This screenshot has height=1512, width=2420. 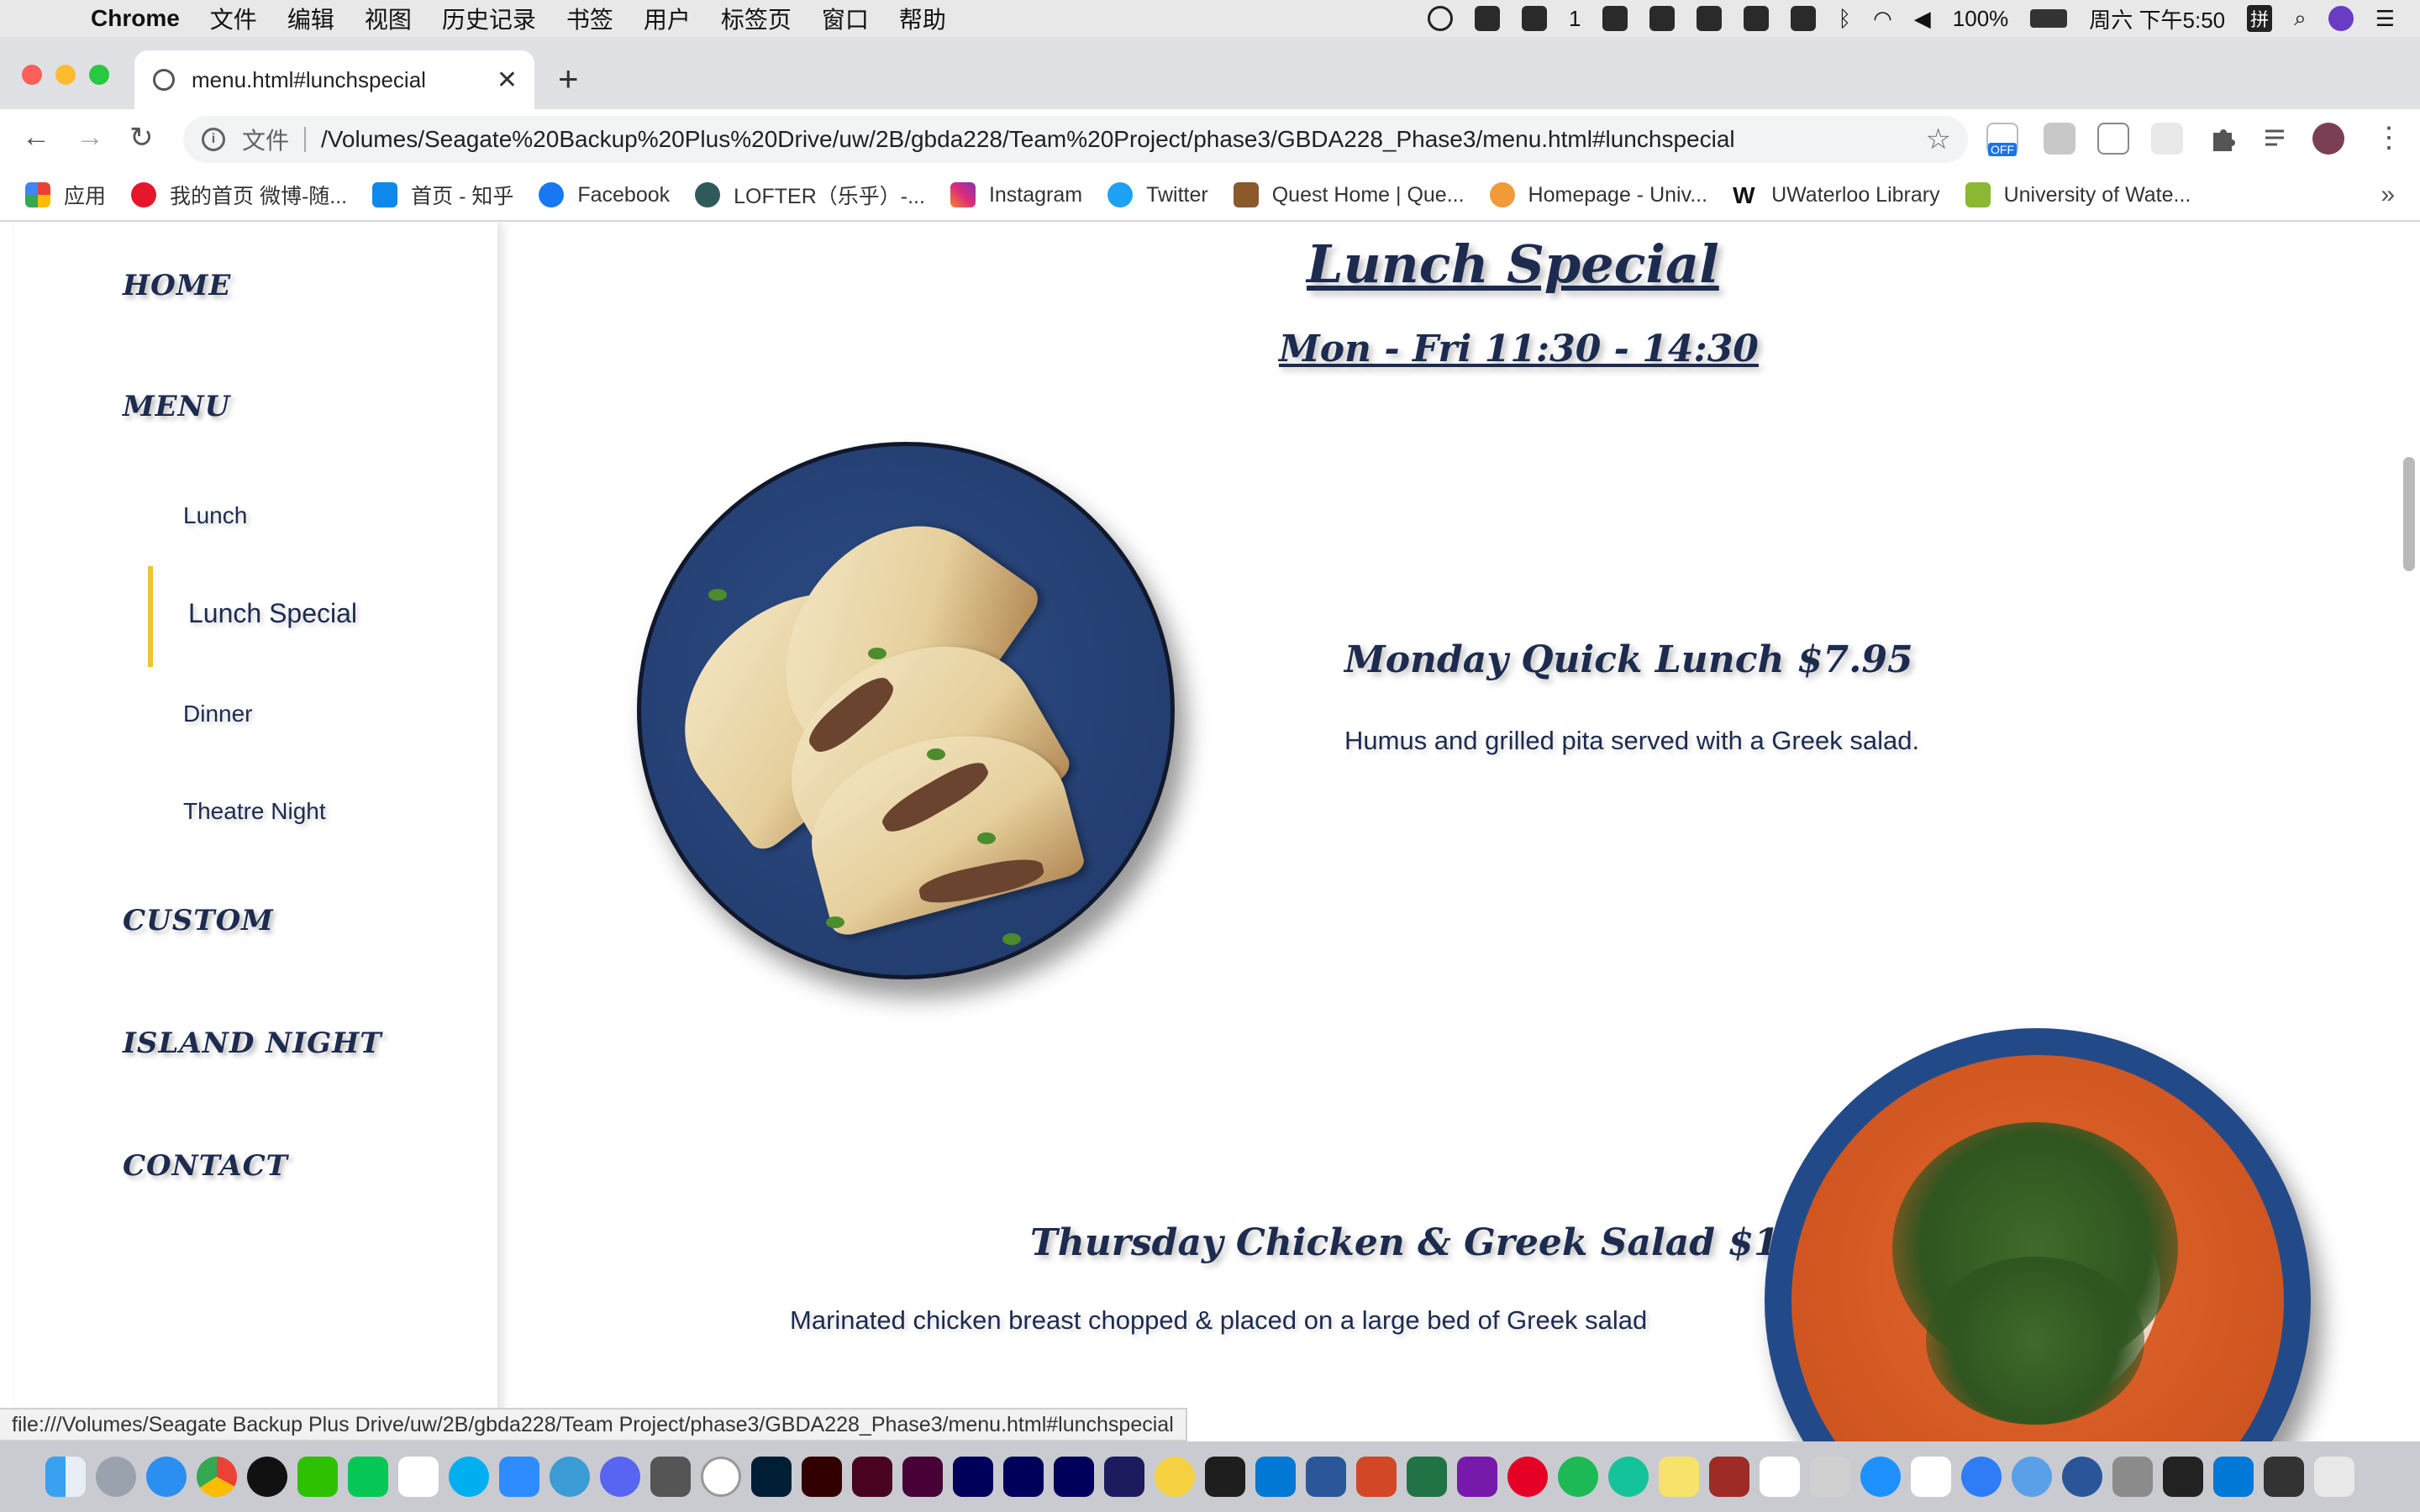 What do you see at coordinates (2059, 139) in the screenshot?
I see `translate-extension-icon` at bounding box center [2059, 139].